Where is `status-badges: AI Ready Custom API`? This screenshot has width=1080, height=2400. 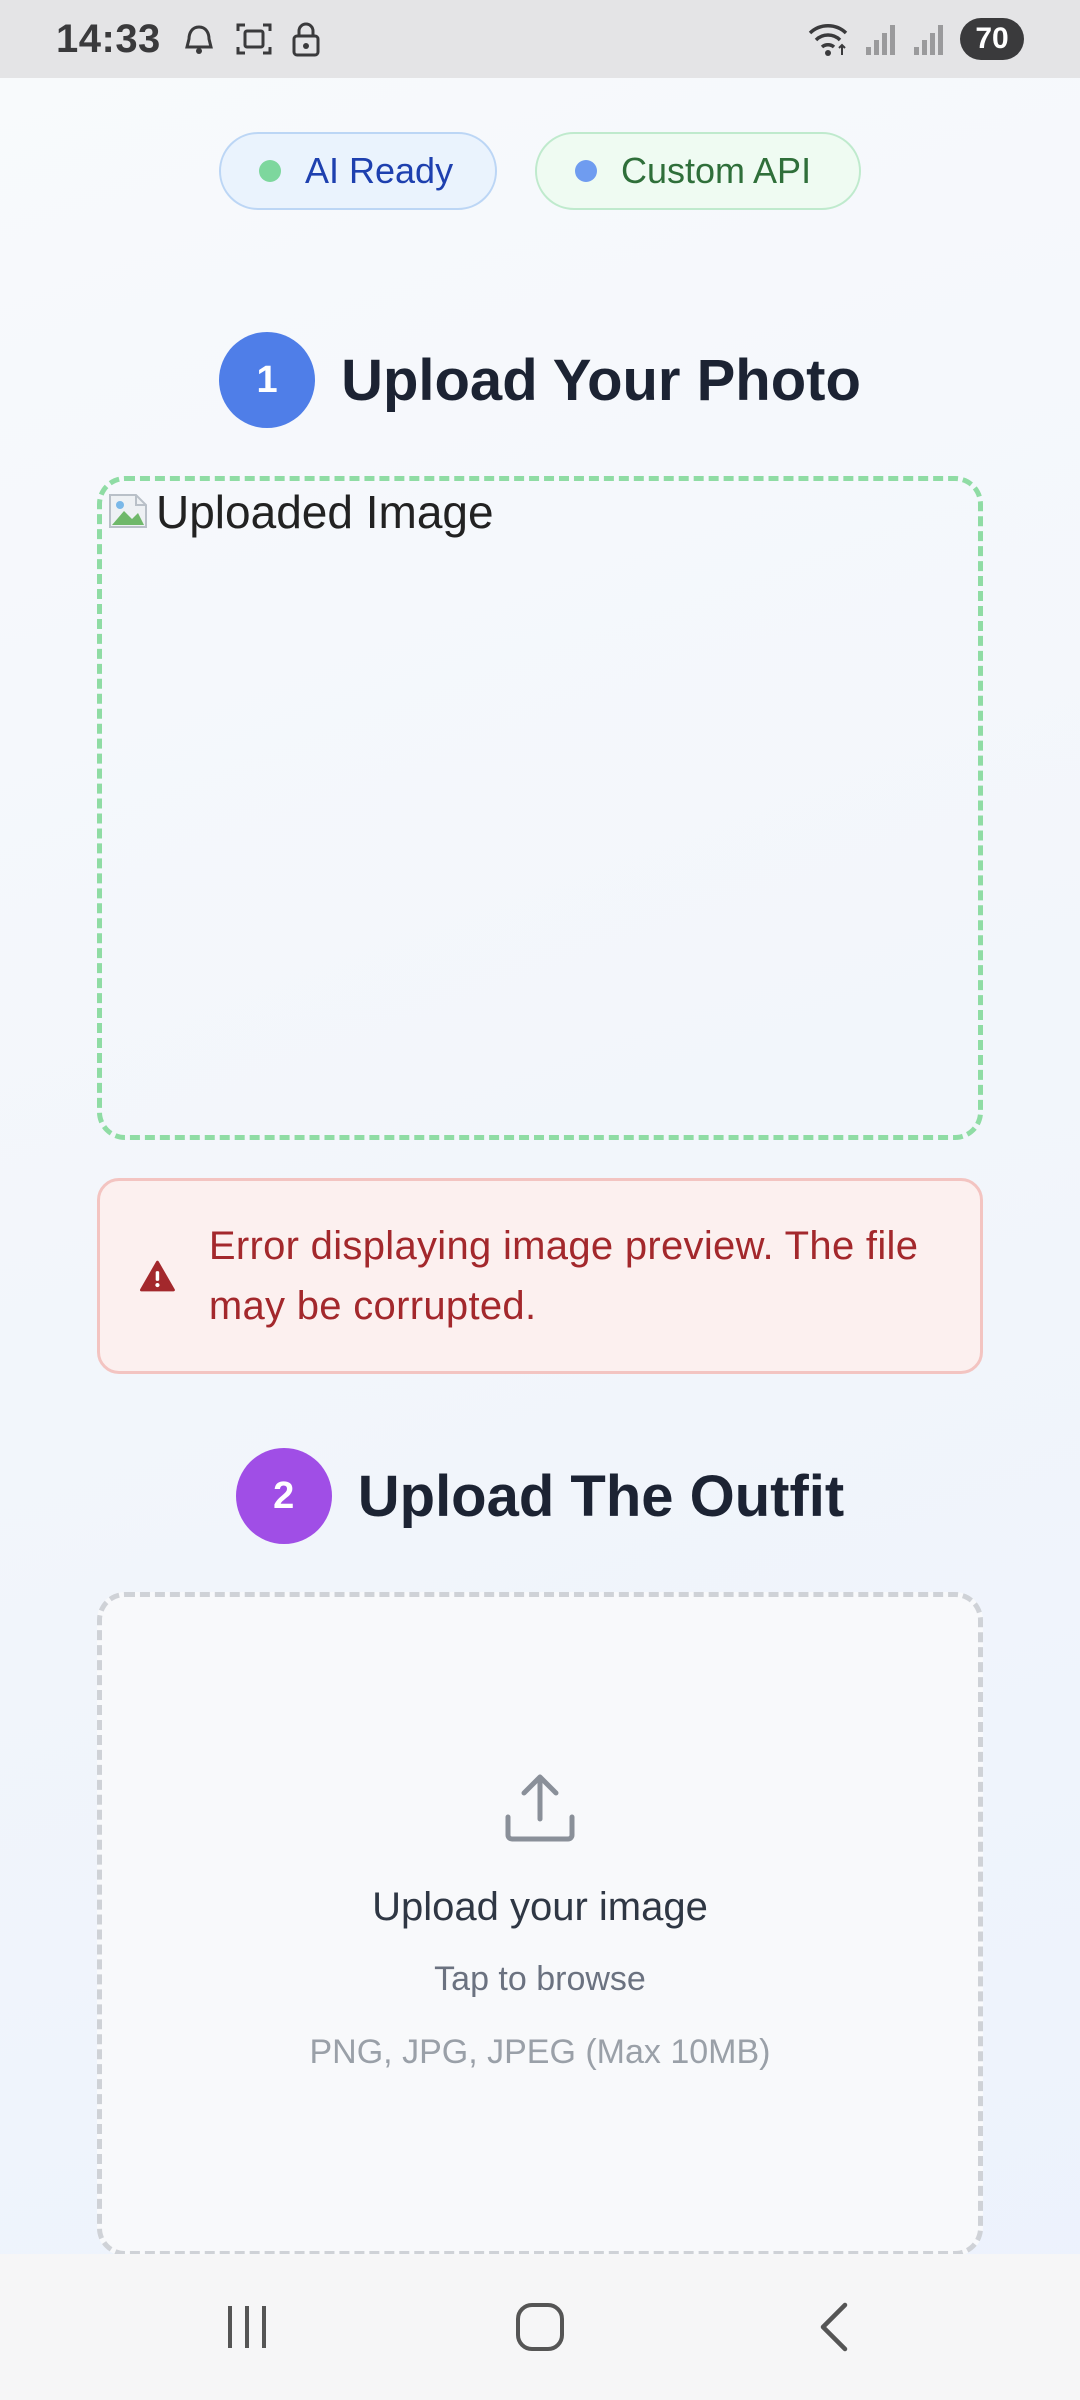 status-badges: AI Ready Custom API is located at coordinates (540, 171).